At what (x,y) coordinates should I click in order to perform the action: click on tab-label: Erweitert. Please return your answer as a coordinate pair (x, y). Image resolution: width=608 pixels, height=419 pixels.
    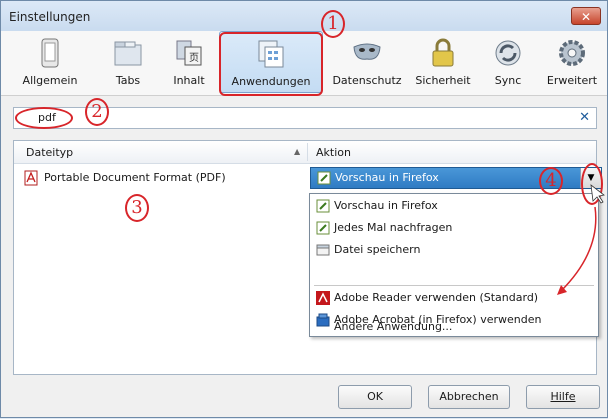
    Looking at the image, I should click on (572, 80).